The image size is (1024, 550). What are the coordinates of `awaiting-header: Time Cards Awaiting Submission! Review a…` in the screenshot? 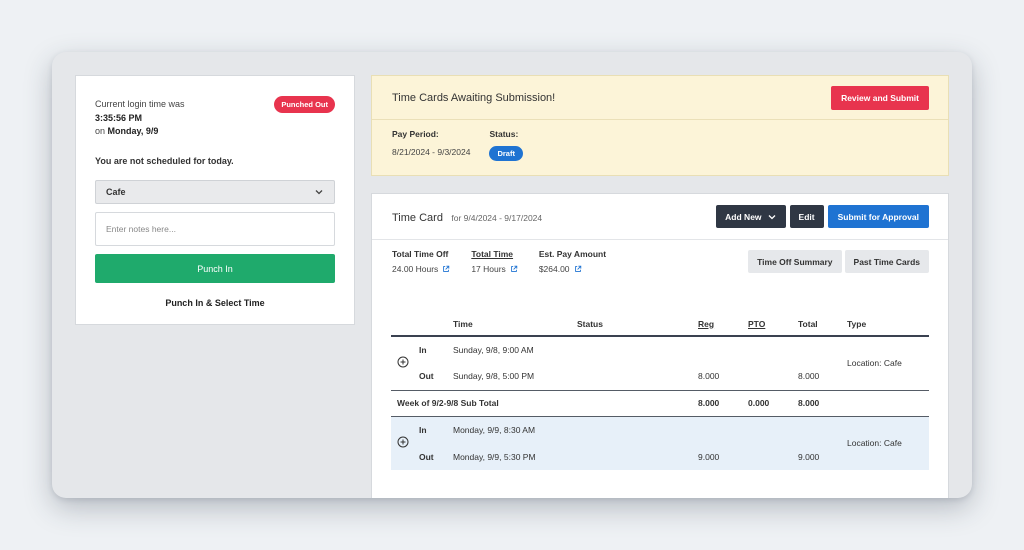 It's located at (660, 98).